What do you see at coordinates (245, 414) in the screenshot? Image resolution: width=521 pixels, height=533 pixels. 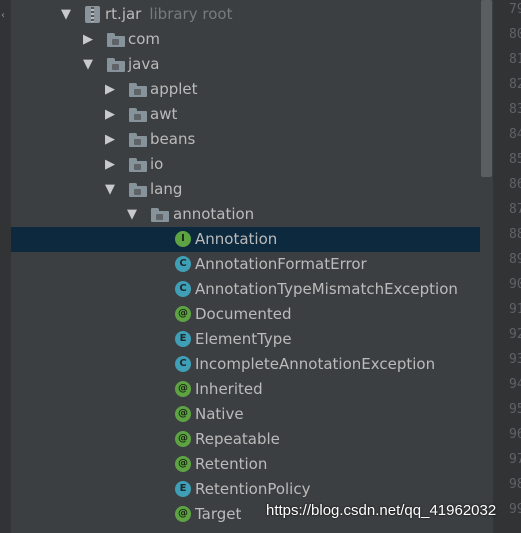 I see `tree-node-class: @ Native` at bounding box center [245, 414].